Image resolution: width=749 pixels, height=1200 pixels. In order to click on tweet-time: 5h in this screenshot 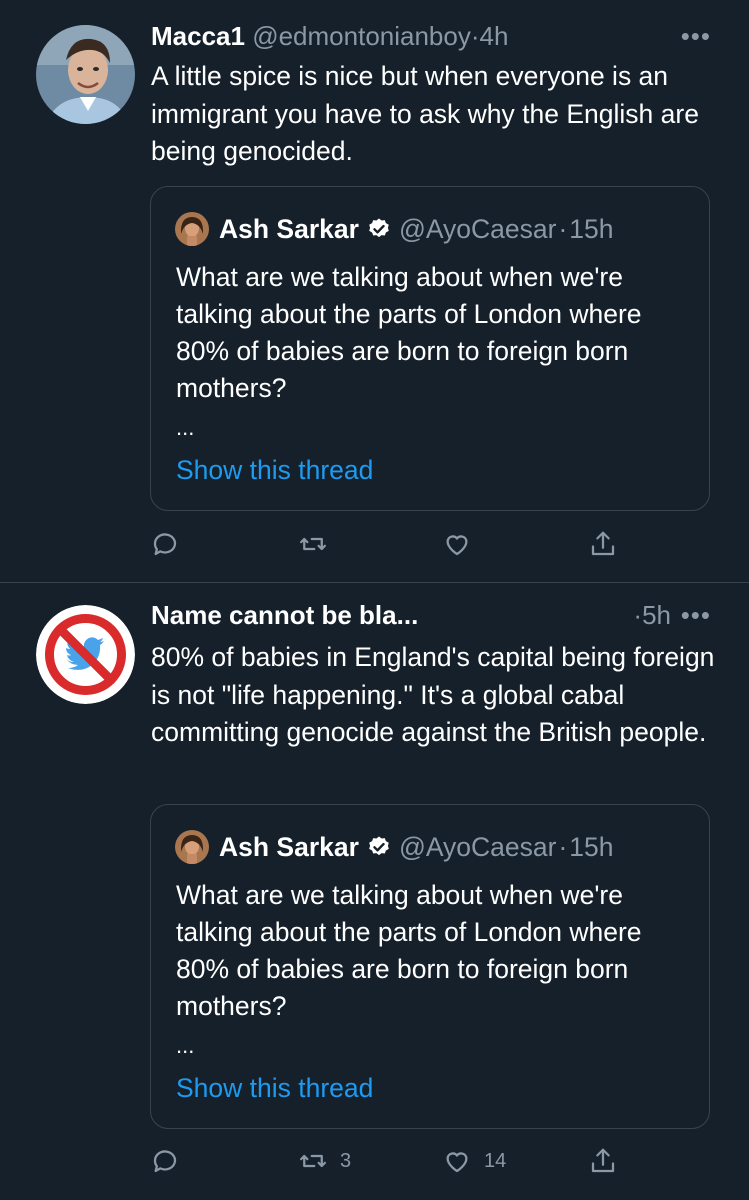, I will do `click(656, 615)`.